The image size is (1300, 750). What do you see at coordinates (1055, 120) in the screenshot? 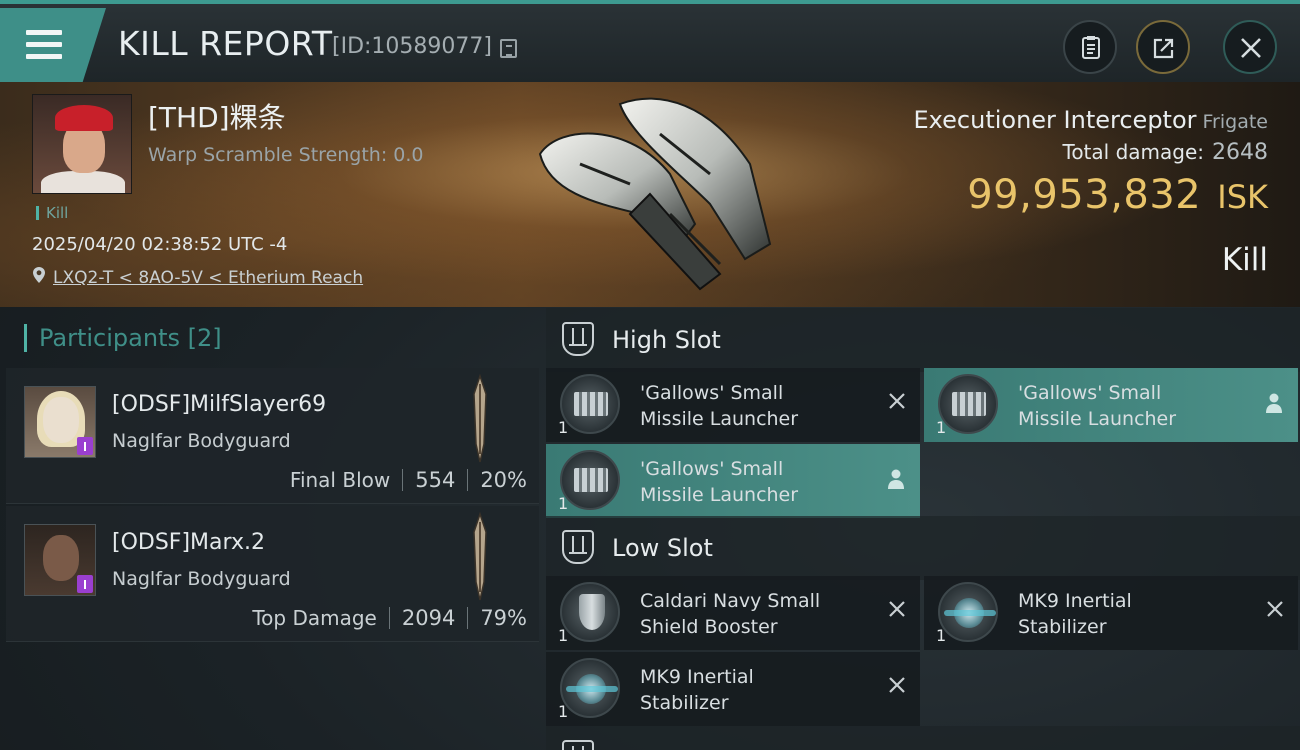
I see `ship-type: Executioner Interceptor` at bounding box center [1055, 120].